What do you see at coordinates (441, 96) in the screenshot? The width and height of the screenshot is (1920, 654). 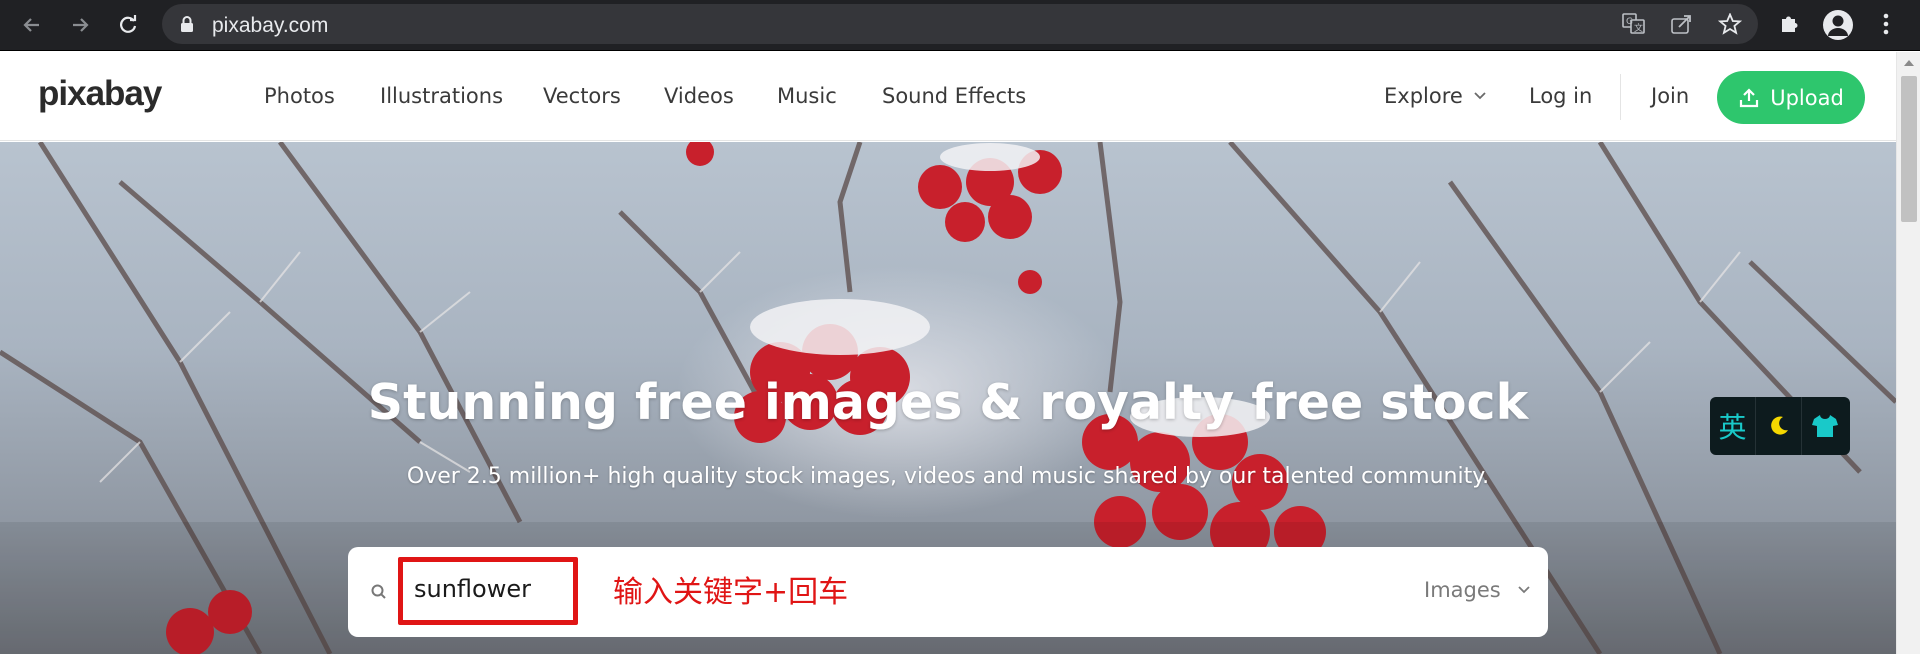 I see `nav-illustrations: Illustrations` at bounding box center [441, 96].